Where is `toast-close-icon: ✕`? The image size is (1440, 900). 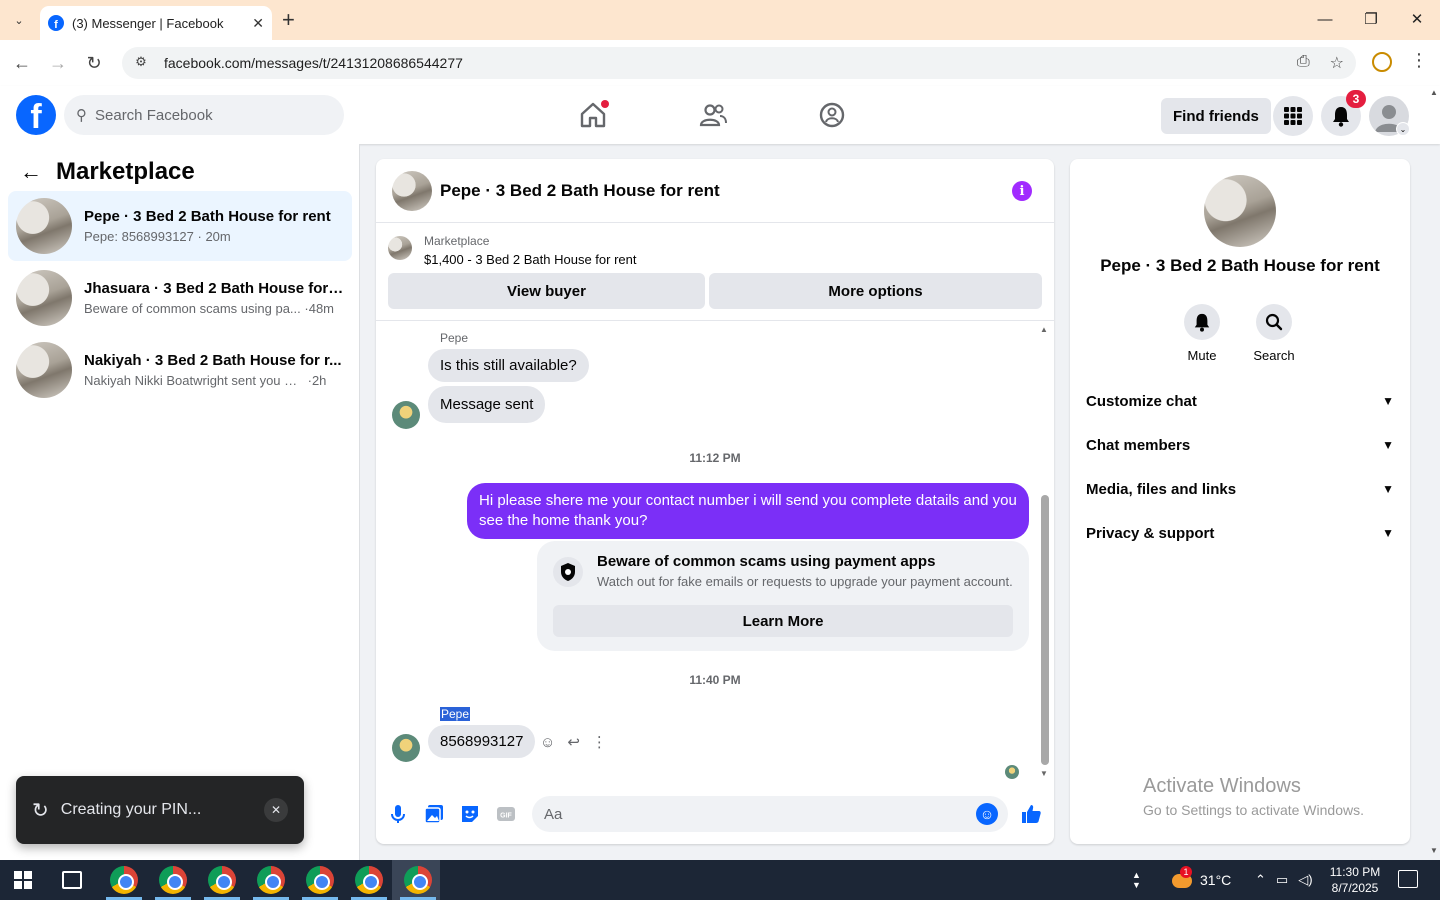 toast-close-icon: ✕ is located at coordinates (276, 810).